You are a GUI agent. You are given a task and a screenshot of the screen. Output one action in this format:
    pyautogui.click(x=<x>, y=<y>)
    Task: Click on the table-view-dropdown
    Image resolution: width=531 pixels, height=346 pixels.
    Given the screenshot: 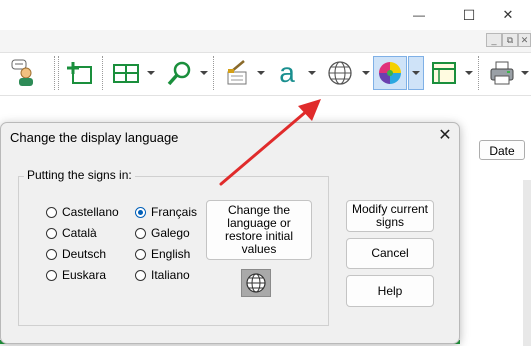 What is the action you would take?
    pyautogui.click(x=469, y=73)
    